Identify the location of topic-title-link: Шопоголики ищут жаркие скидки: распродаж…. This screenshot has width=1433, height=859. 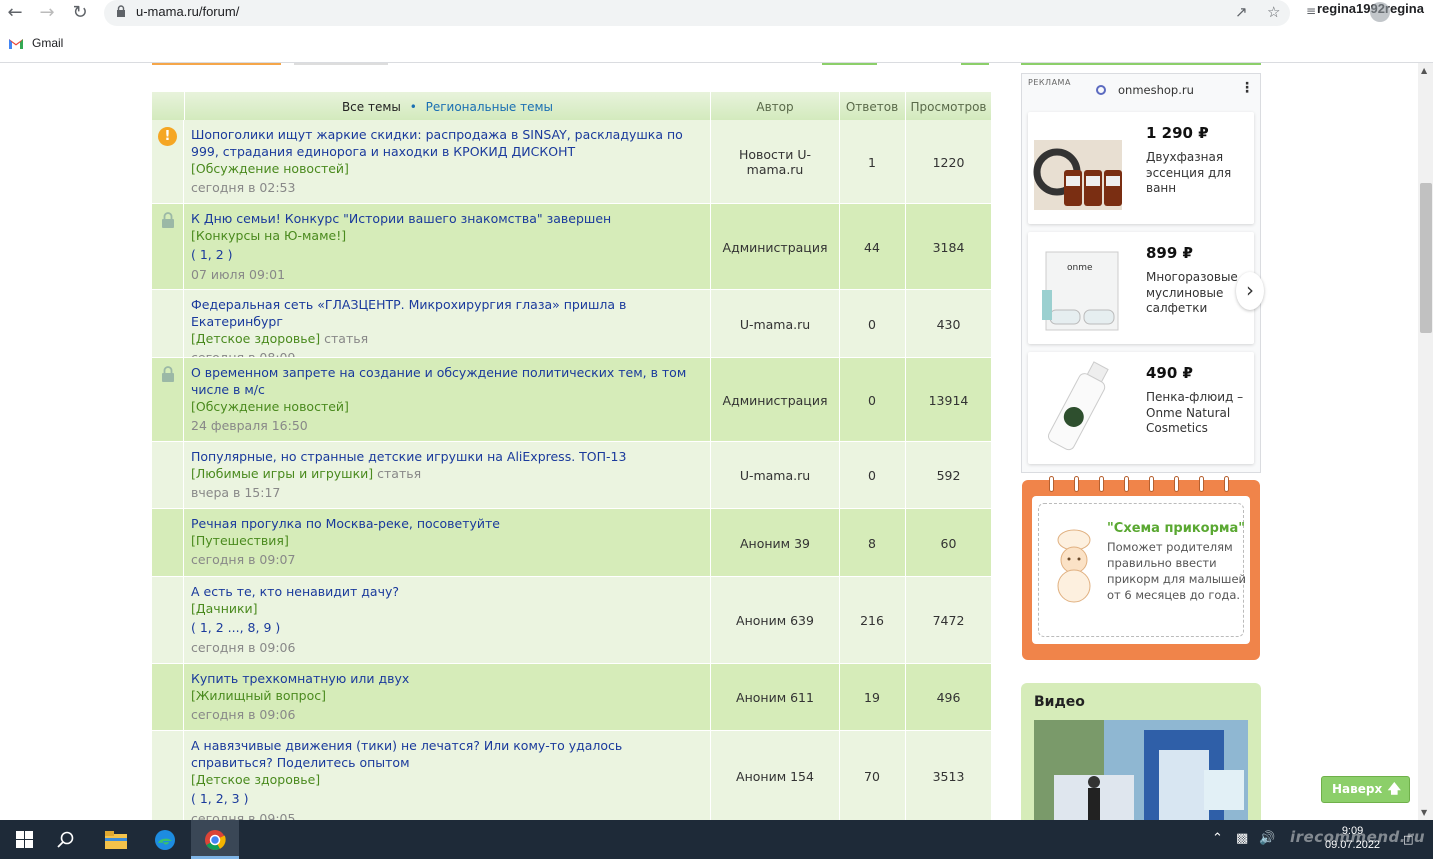
(449, 143).